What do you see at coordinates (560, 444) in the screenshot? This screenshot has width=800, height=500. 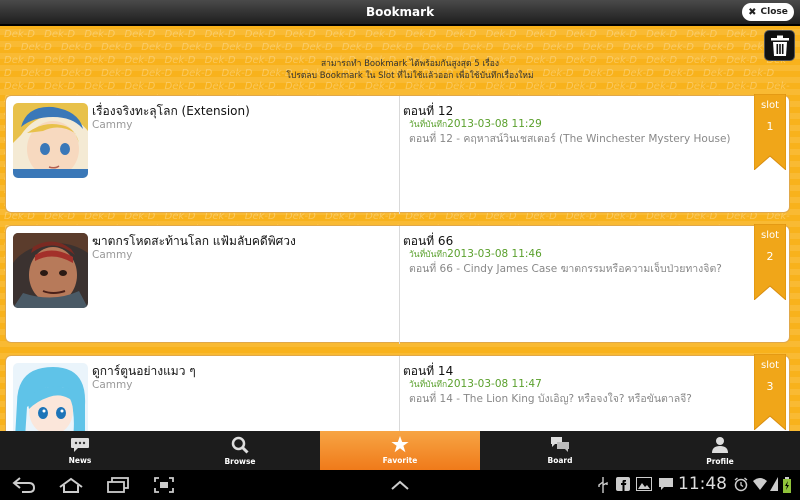 I see `board-bubbles-icon` at bounding box center [560, 444].